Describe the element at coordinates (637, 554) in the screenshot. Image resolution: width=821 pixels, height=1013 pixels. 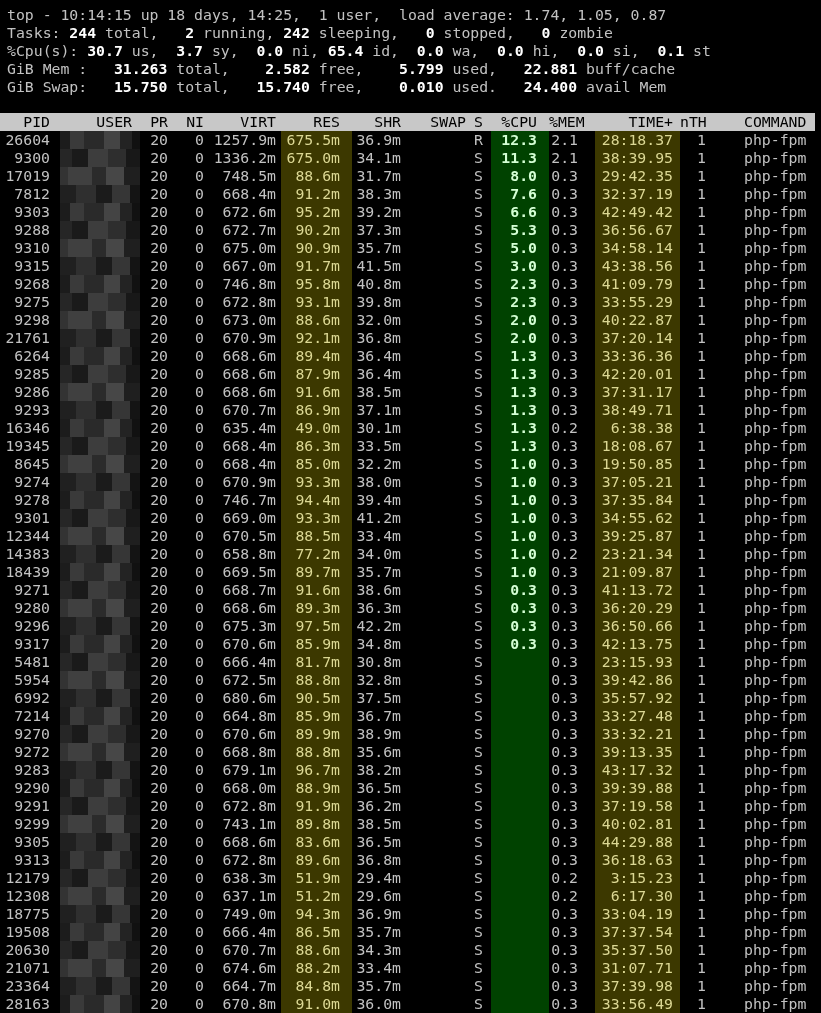
I see `table-cell: 23:21.34` at that location.